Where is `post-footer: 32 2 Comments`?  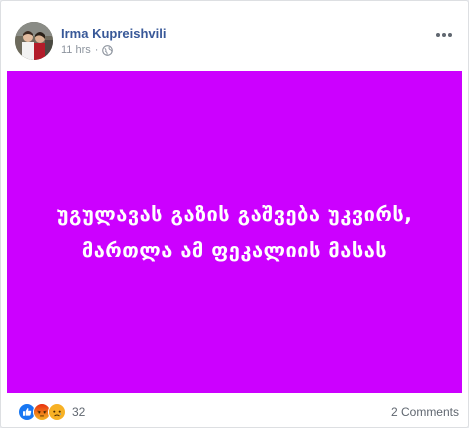 post-footer: 32 2 Comments is located at coordinates (234, 411).